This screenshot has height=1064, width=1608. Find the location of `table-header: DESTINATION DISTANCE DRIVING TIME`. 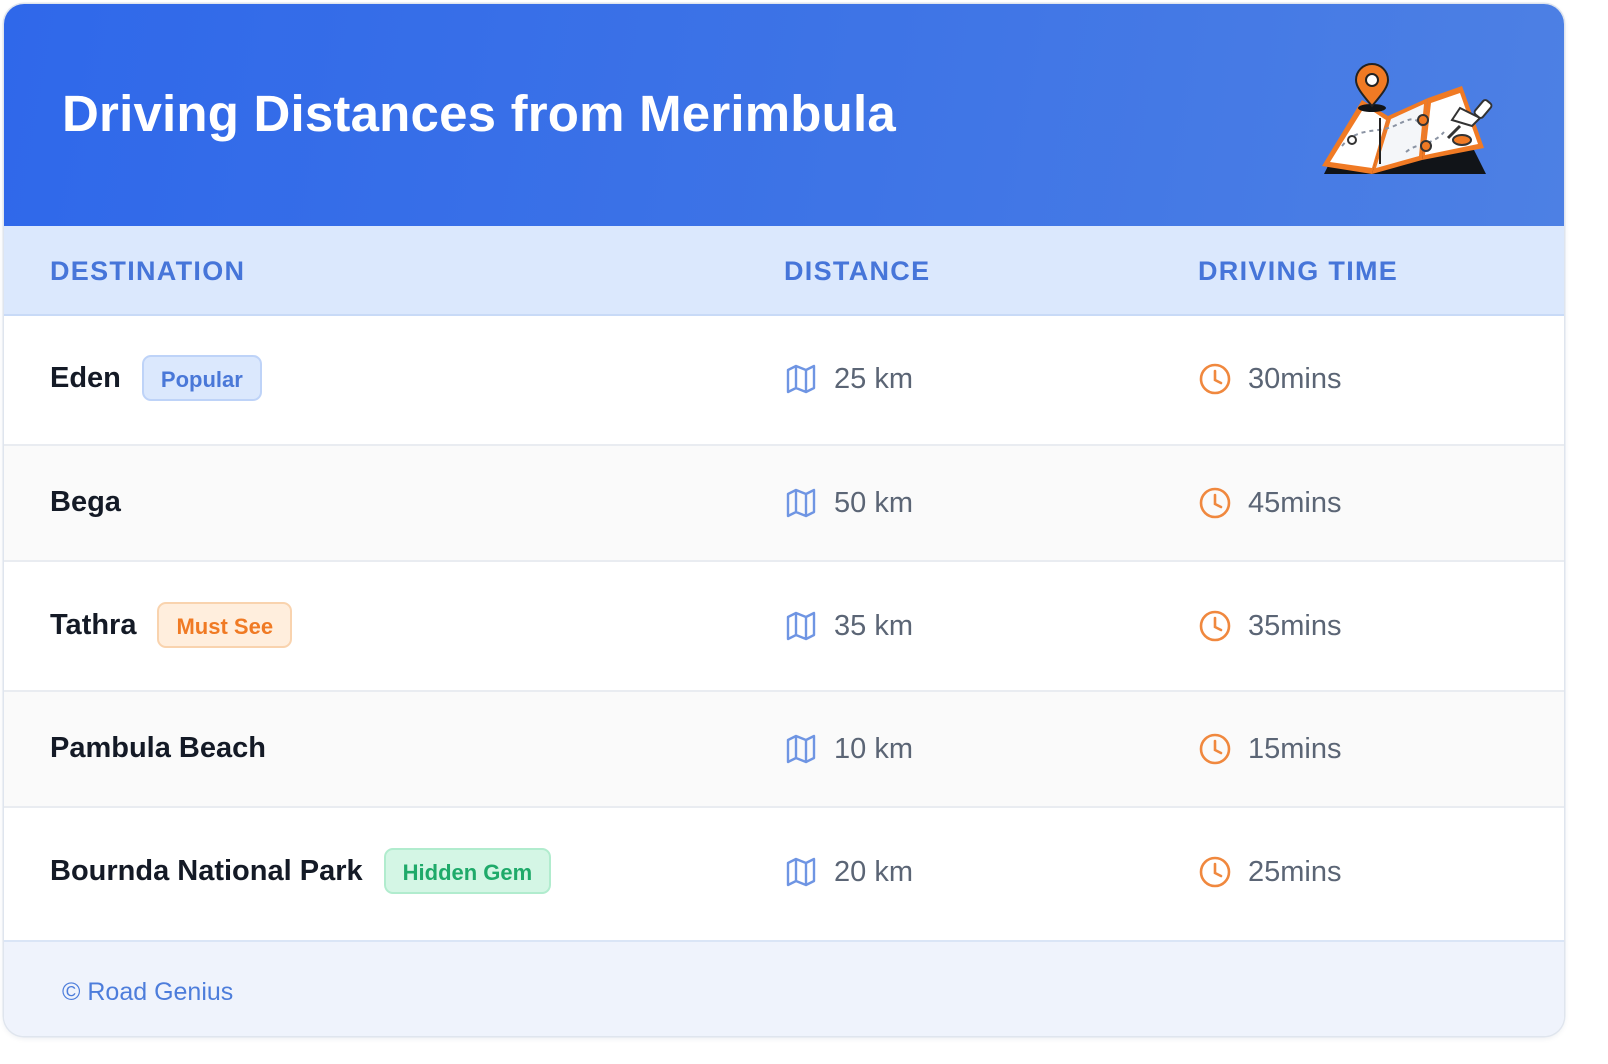

table-header: DESTINATION DISTANCE DRIVING TIME is located at coordinates (784, 271).